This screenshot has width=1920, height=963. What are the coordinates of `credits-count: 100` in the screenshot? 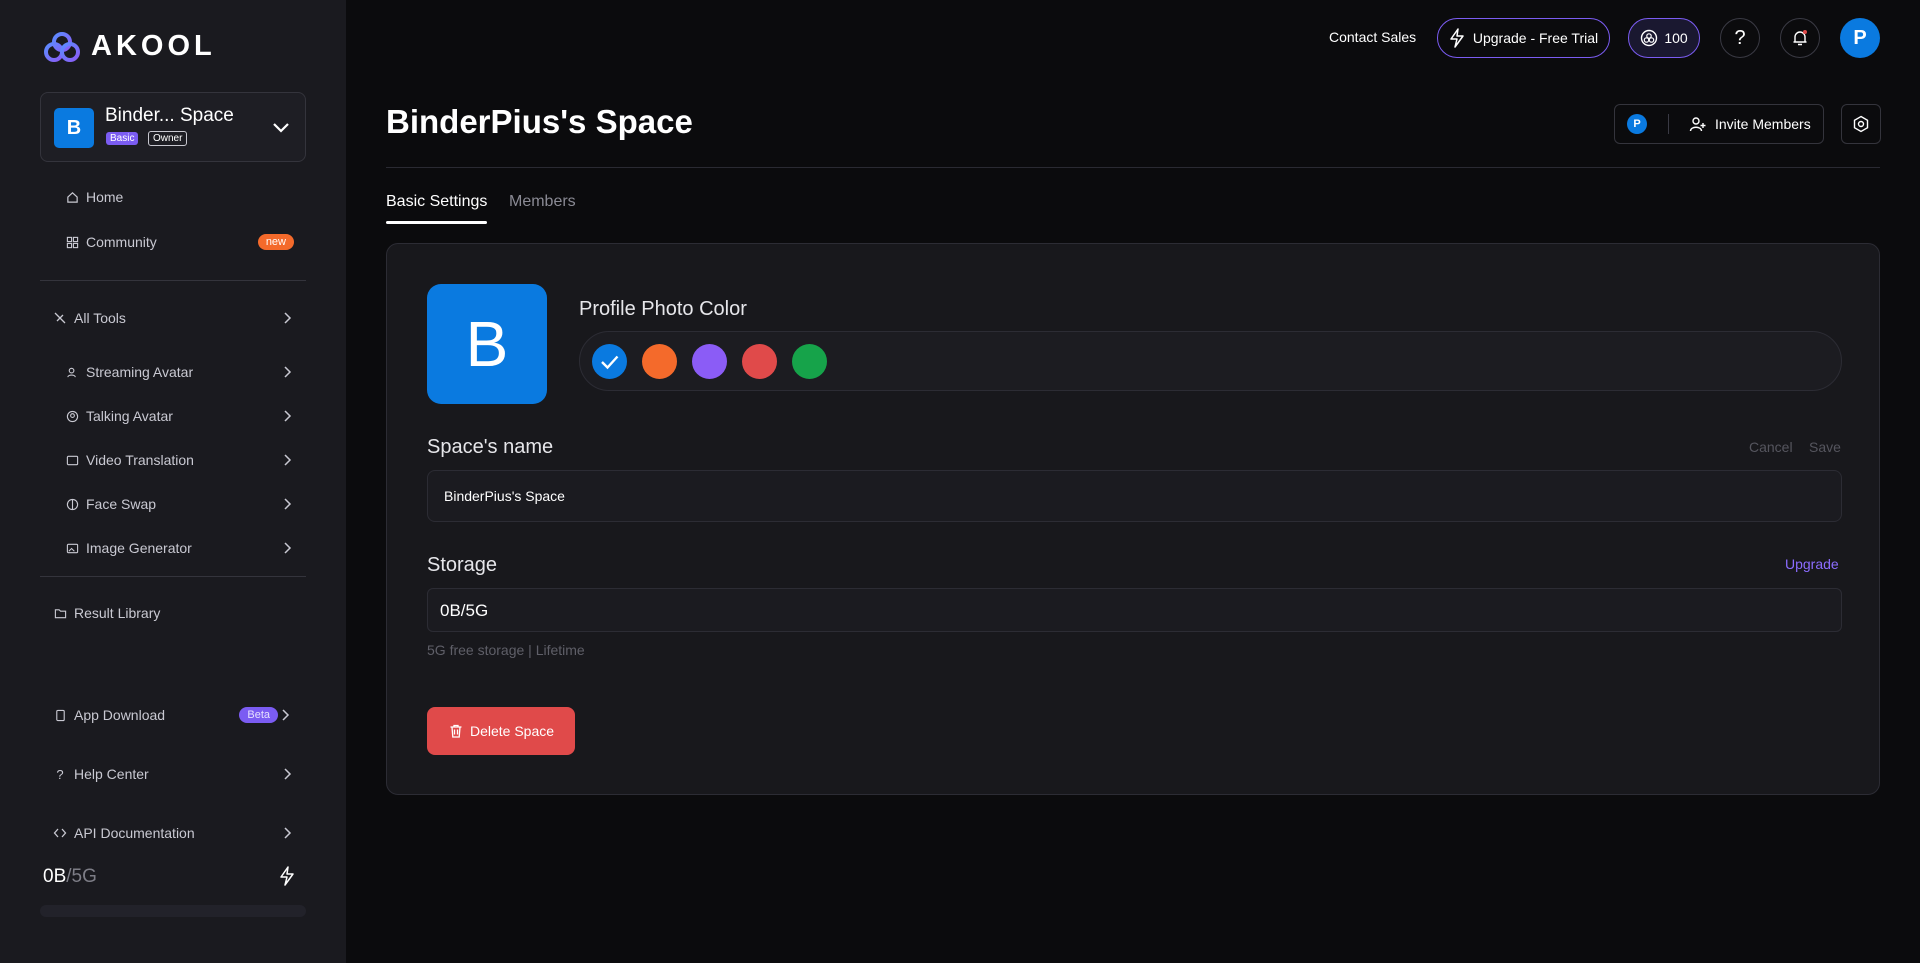 It's located at (1676, 38).